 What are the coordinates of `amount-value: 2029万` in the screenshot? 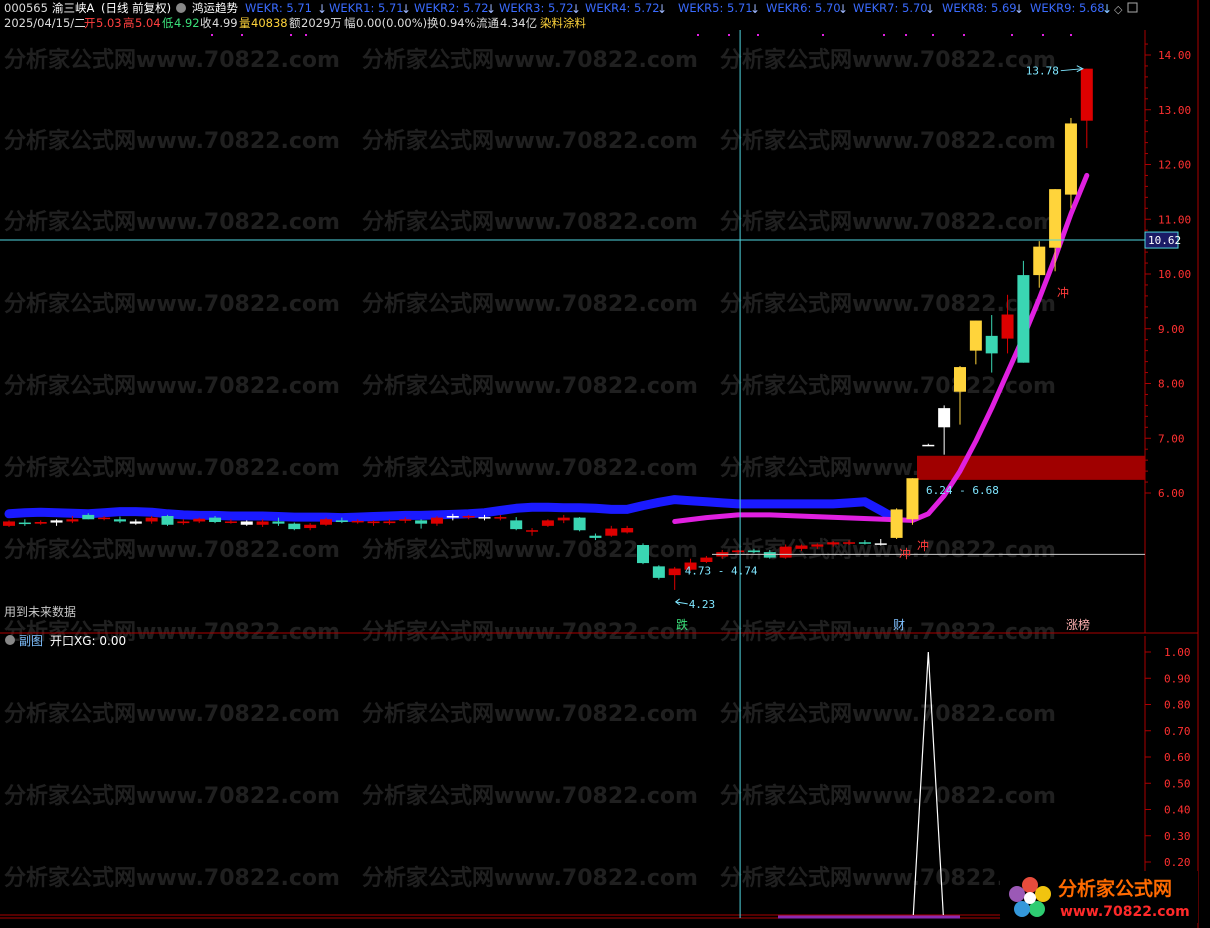 It's located at (321, 23).